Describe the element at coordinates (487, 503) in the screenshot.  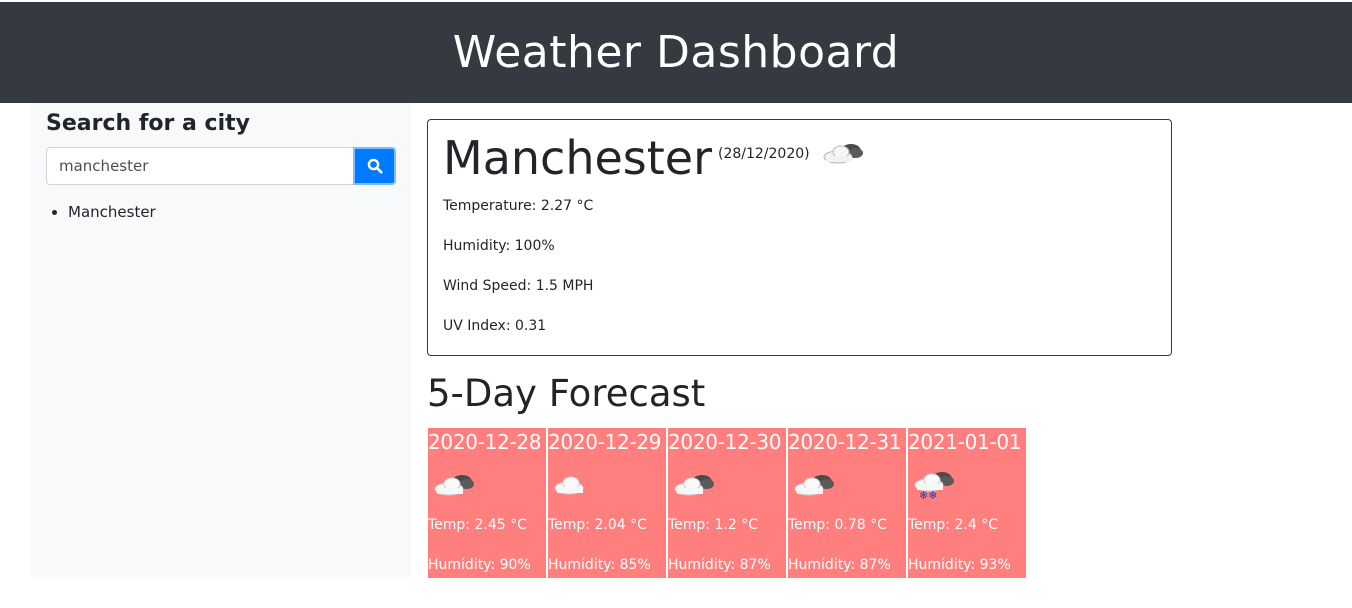
I see `forecast-card: 2020-12-28 Temp: 2.45 °C Humidity: 90%` at that location.